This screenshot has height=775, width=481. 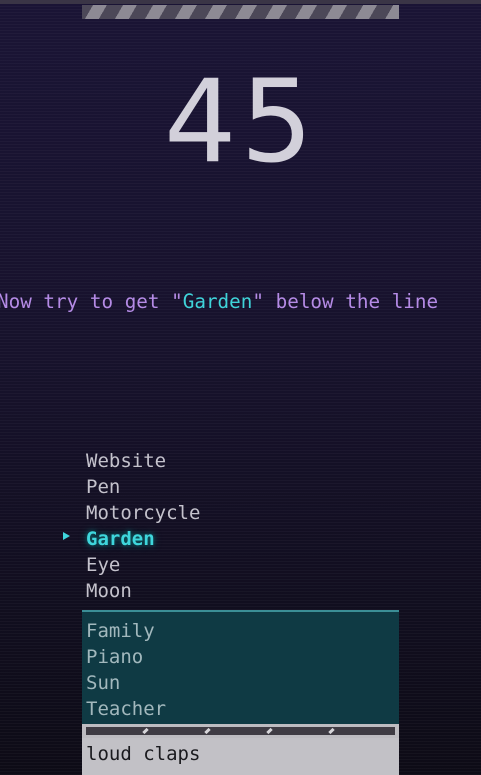 I want to click on word-stack-above-line: Website Pen Motorcycle Garden Eye Moon, so click(x=240, y=526).